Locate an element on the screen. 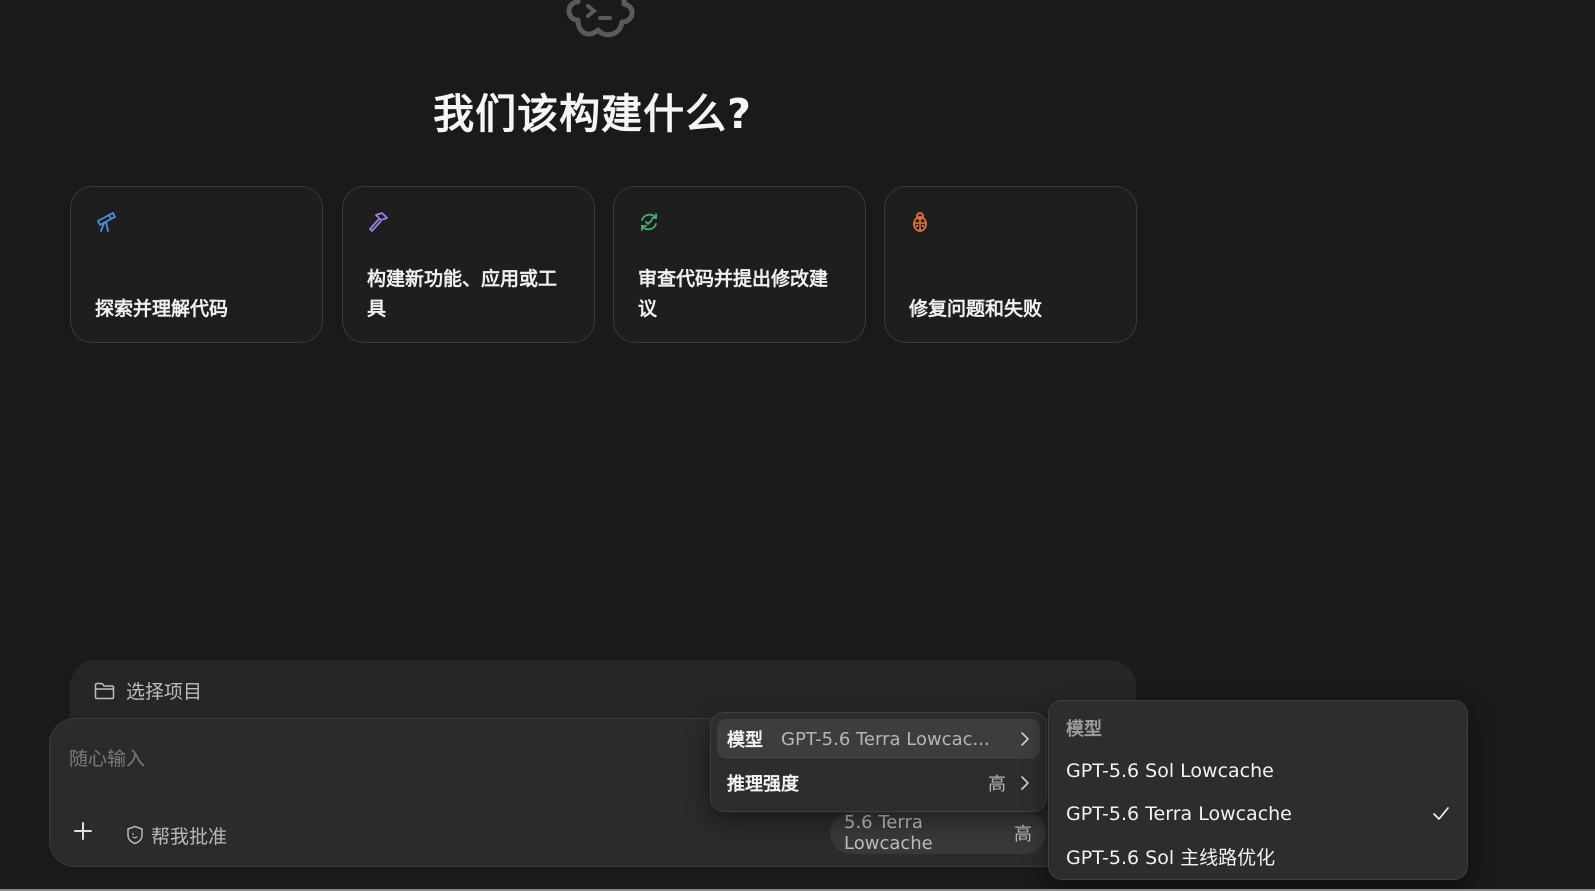 The height and width of the screenshot is (891, 1595). suggestion-label: 探索并理解代码 is located at coordinates (162, 309).